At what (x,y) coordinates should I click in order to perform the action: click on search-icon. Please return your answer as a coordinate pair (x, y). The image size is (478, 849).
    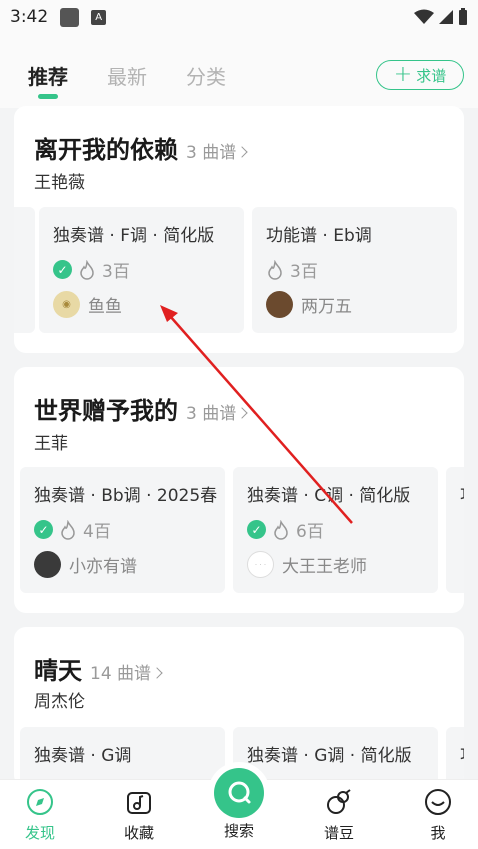
    Looking at the image, I should click on (239, 792).